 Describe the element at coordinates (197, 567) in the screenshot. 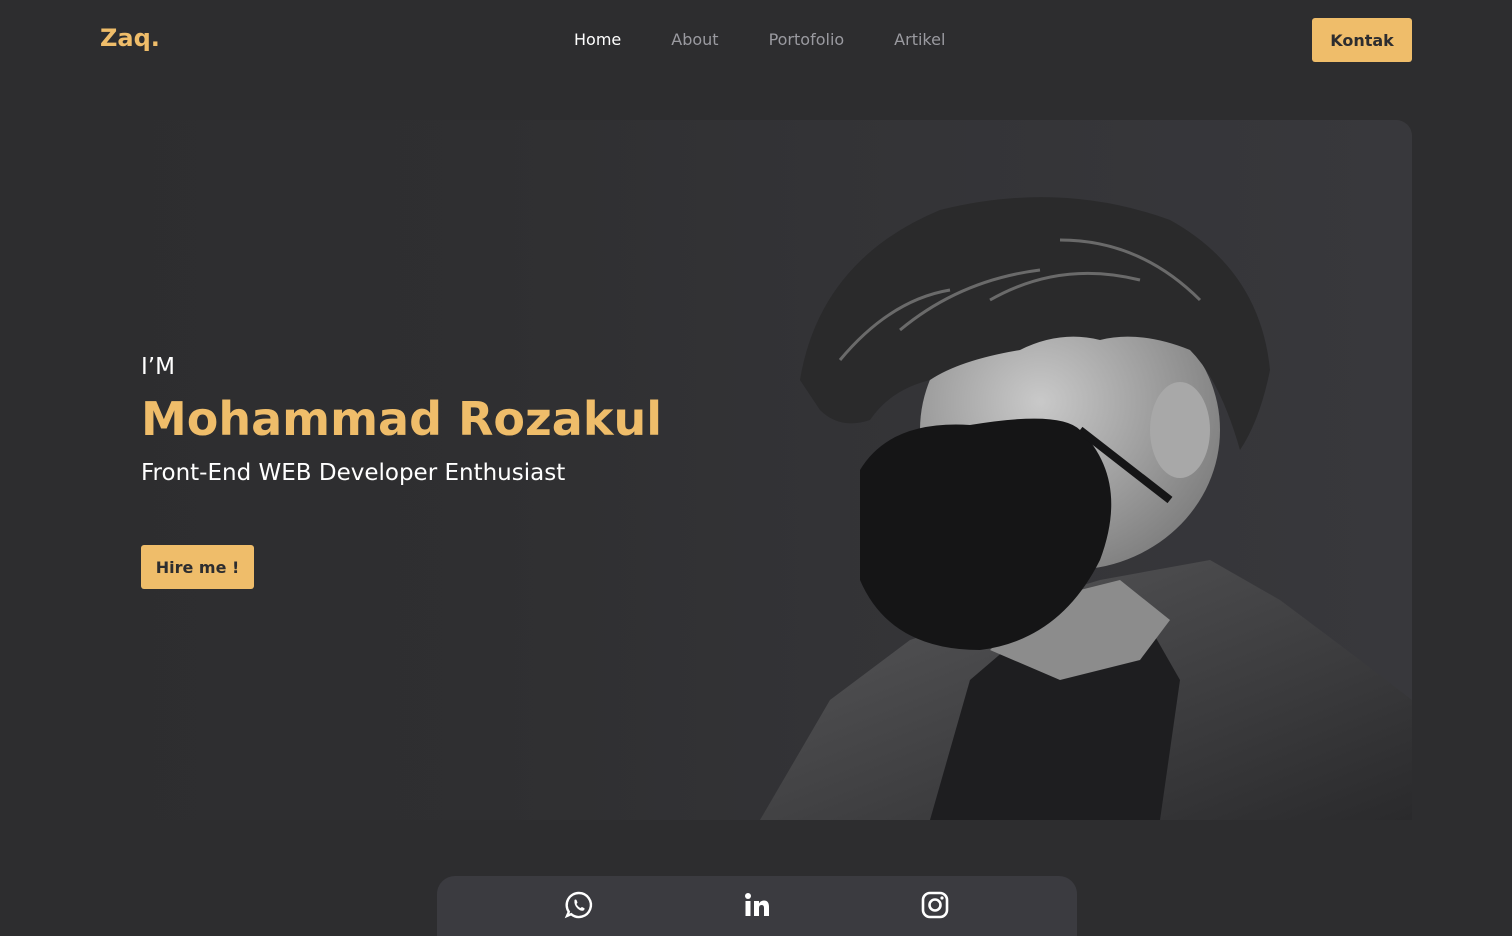

I see `hire-me-button: Hire me !` at that location.